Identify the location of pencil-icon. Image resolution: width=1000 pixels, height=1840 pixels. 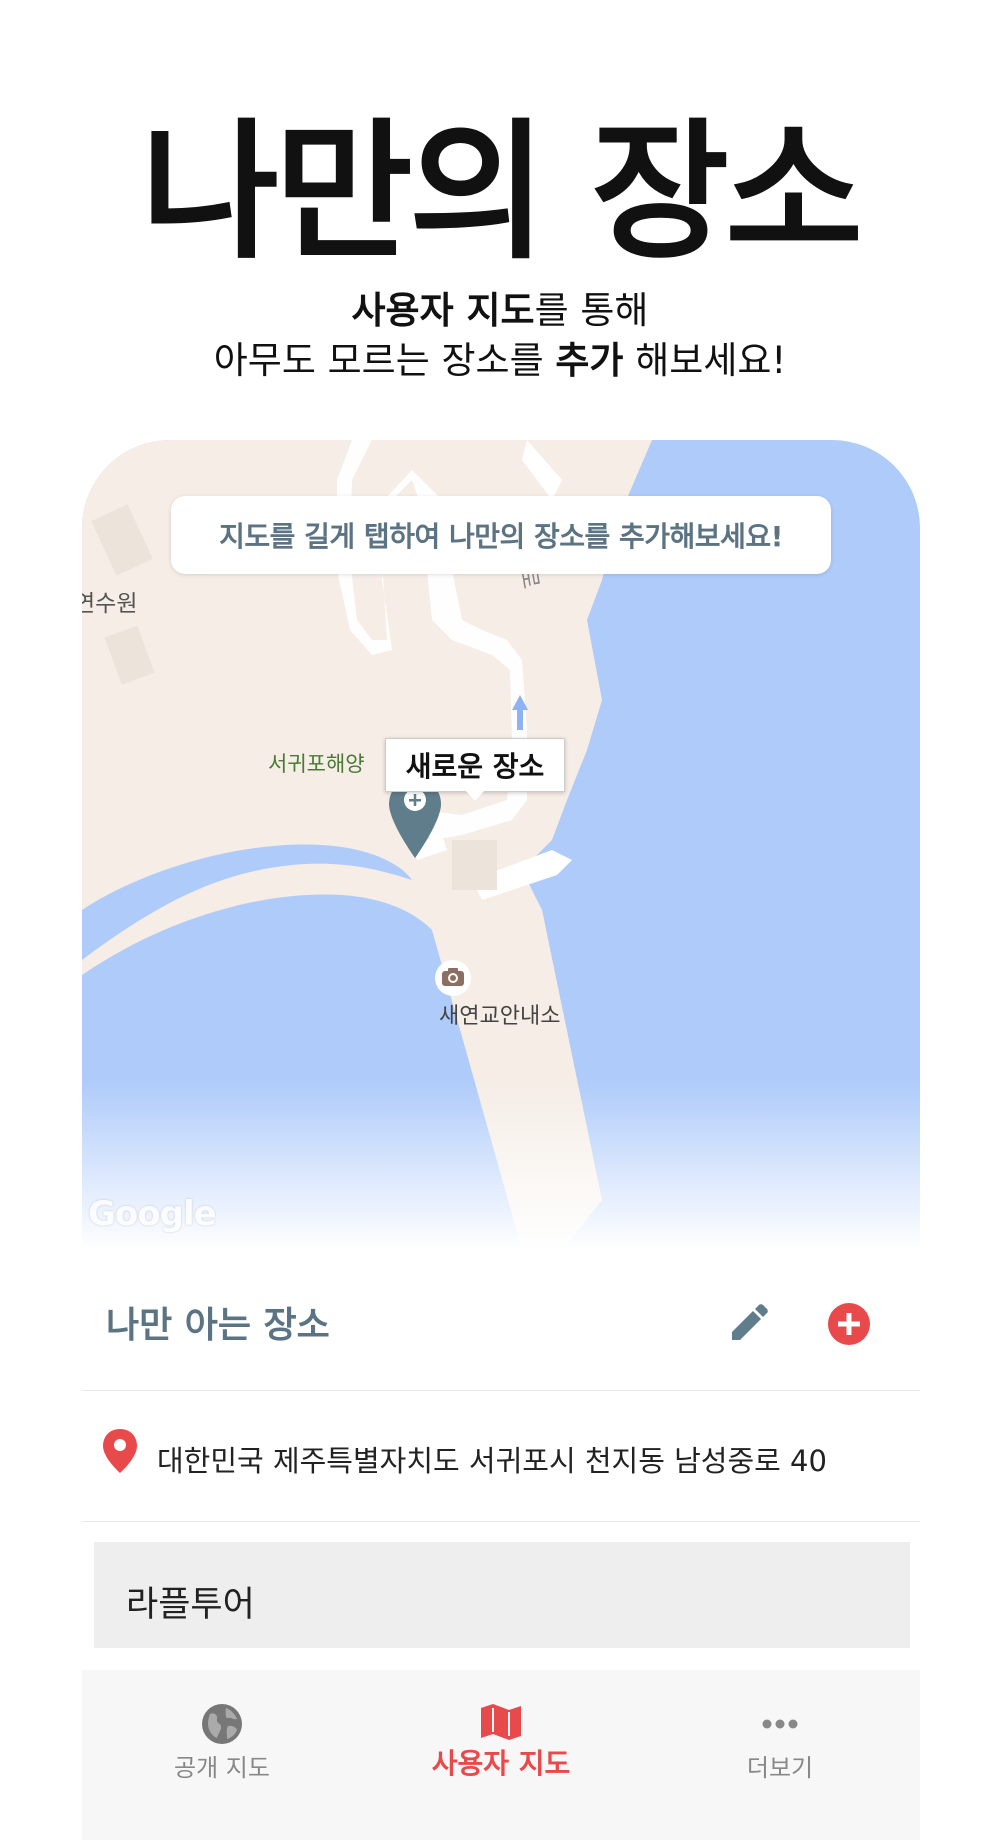
(750, 1322).